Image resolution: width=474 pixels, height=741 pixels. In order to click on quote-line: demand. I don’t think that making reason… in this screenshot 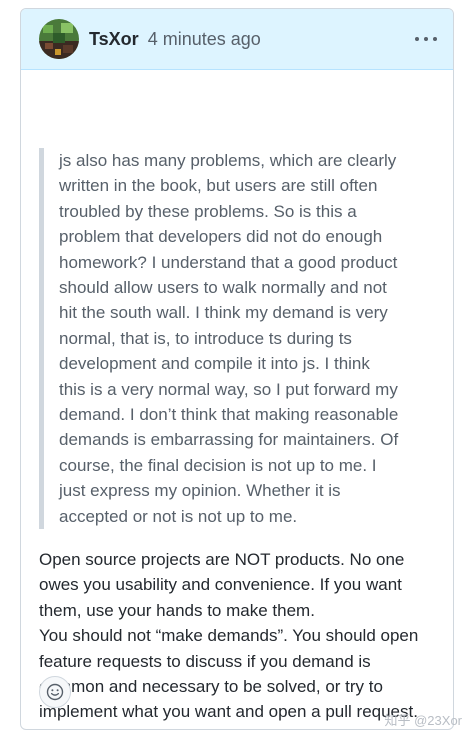, I will do `click(229, 415)`.